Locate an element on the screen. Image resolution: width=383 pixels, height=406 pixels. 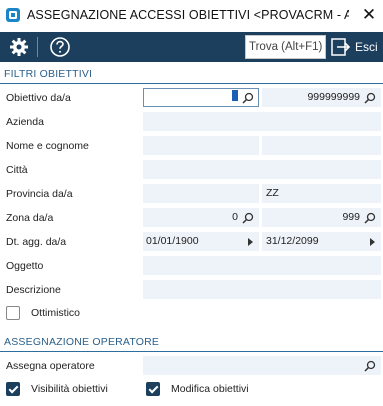
app-icon is located at coordinates (13, 15).